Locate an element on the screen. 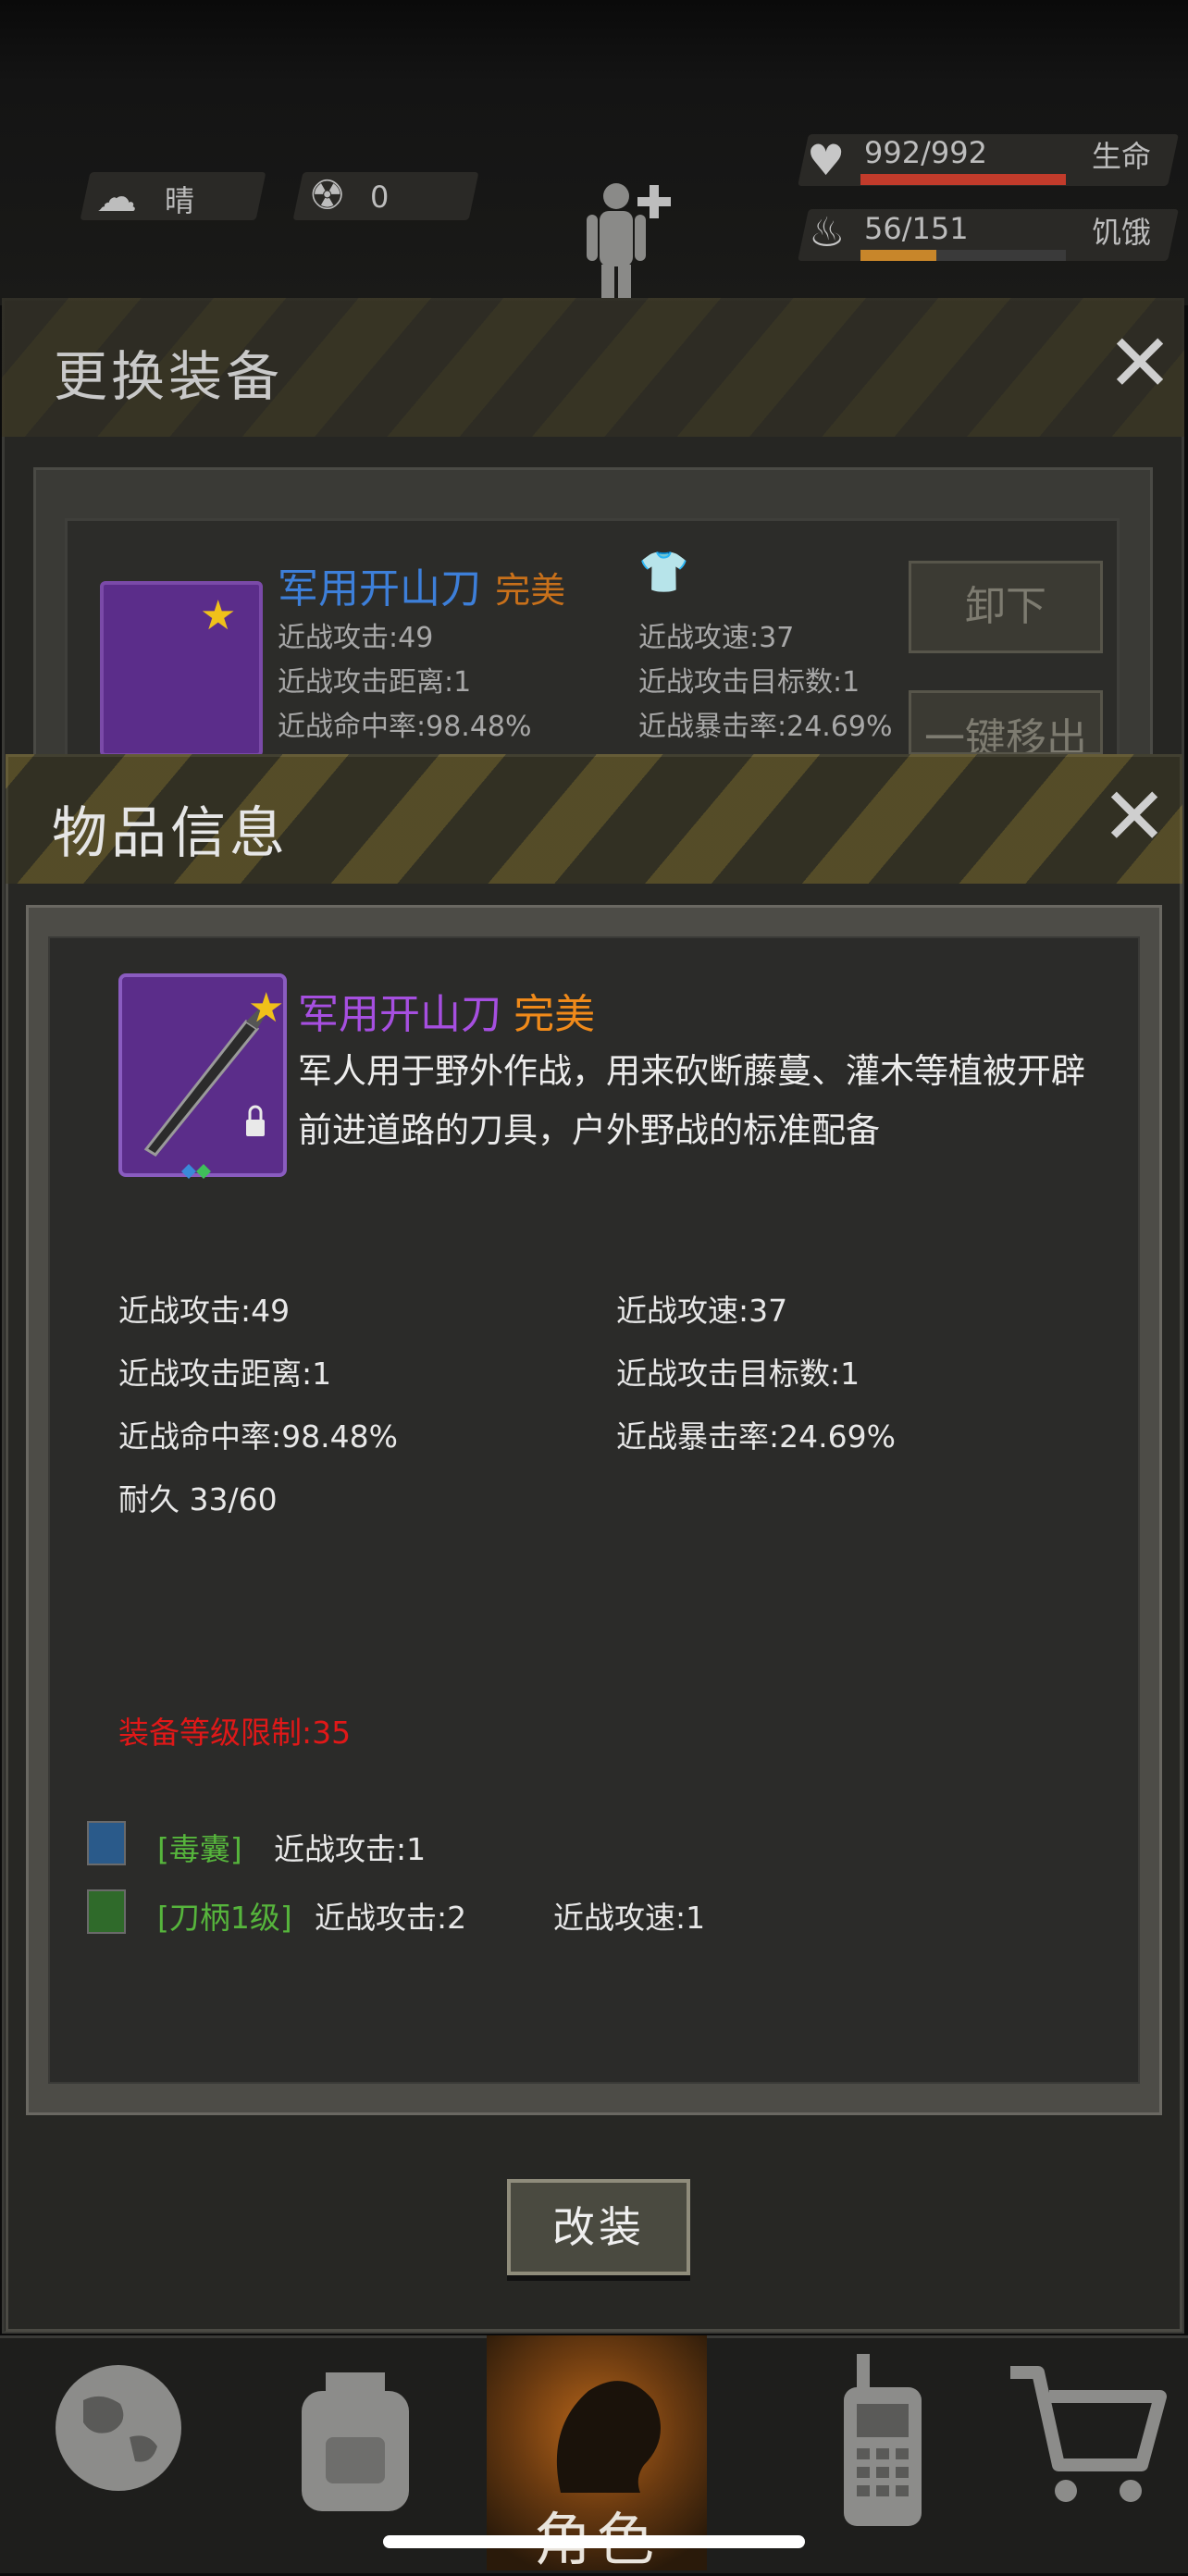 Image resolution: width=1188 pixels, height=2576 pixels. close-item-info-icon: ✕ is located at coordinates (1134, 817).